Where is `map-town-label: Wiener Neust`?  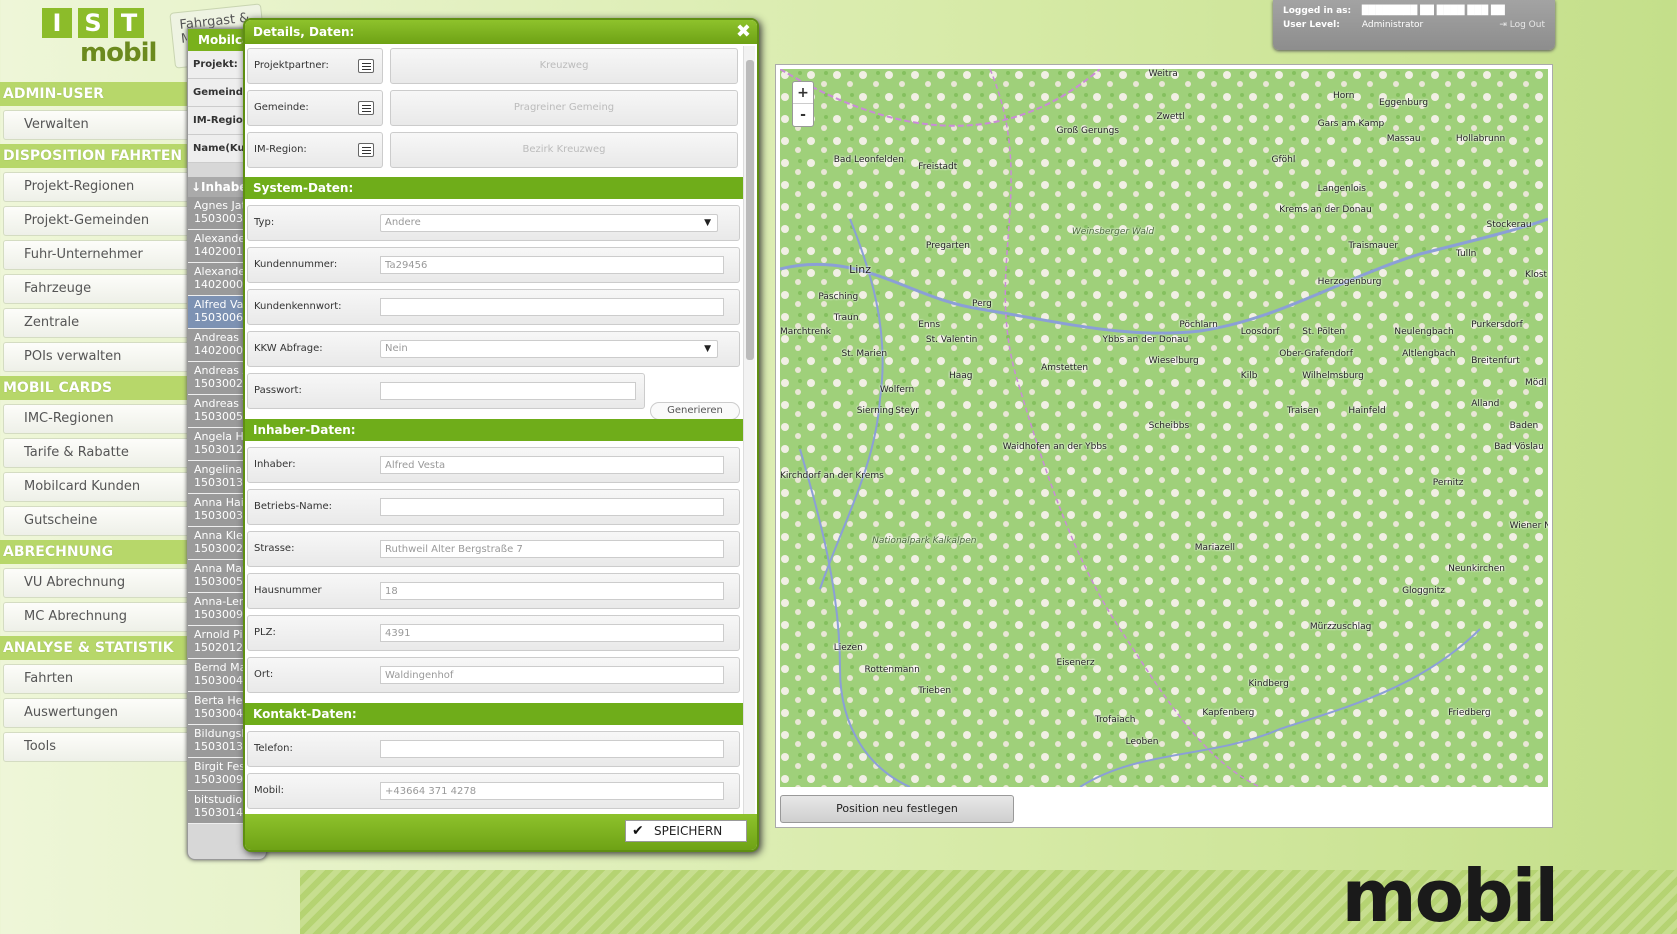
map-town-label: Wiener Neust is located at coordinates (1528, 526).